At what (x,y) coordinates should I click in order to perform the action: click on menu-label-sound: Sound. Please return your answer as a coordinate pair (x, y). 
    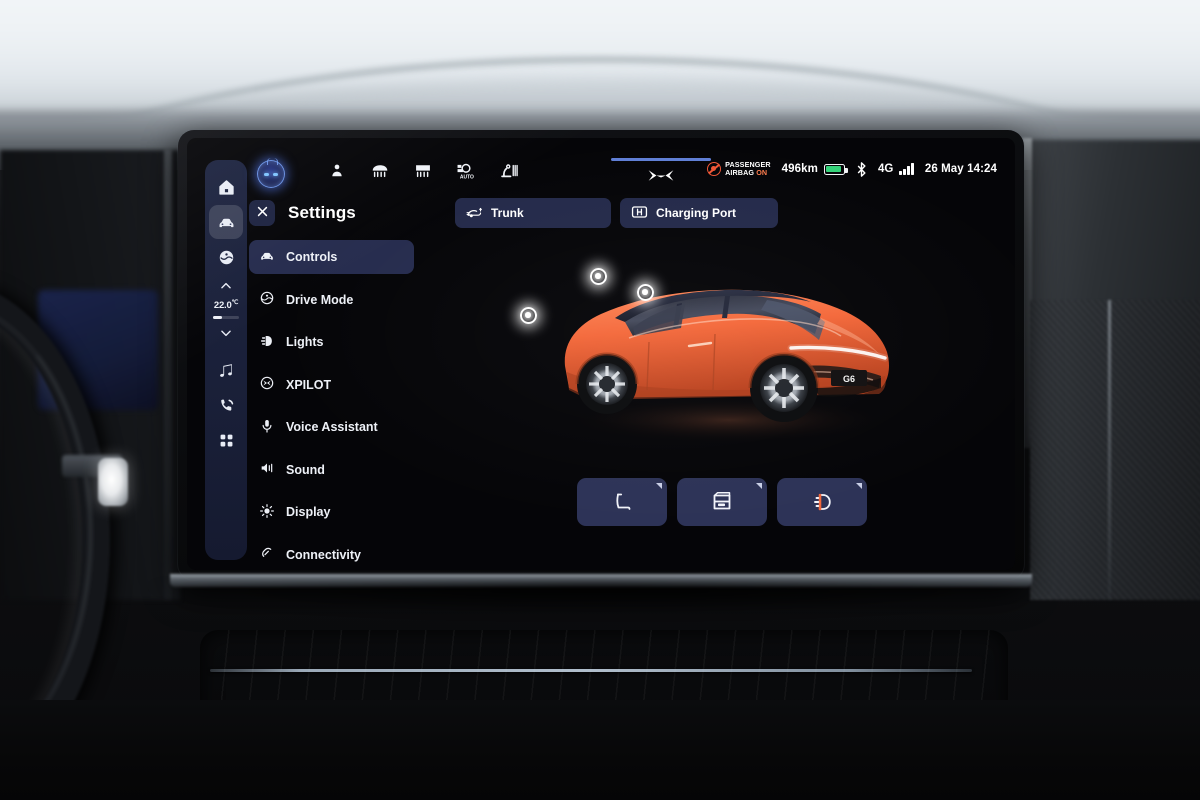
    Looking at the image, I should click on (305, 469).